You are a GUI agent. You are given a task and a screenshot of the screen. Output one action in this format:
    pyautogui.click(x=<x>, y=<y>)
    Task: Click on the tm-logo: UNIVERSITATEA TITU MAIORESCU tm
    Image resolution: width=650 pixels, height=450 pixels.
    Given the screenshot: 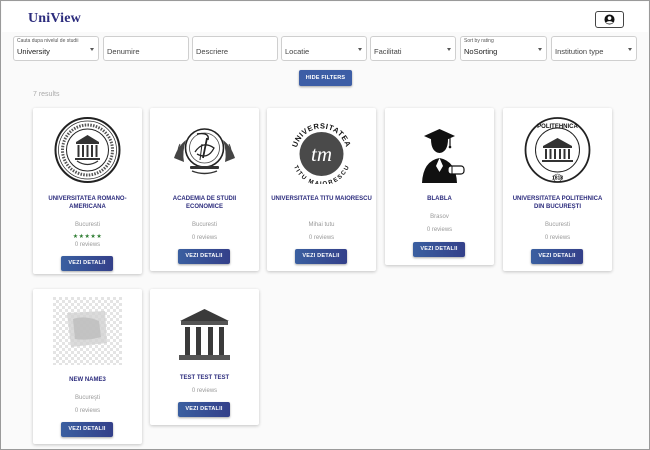 What is the action you would take?
    pyautogui.click(x=321, y=152)
    